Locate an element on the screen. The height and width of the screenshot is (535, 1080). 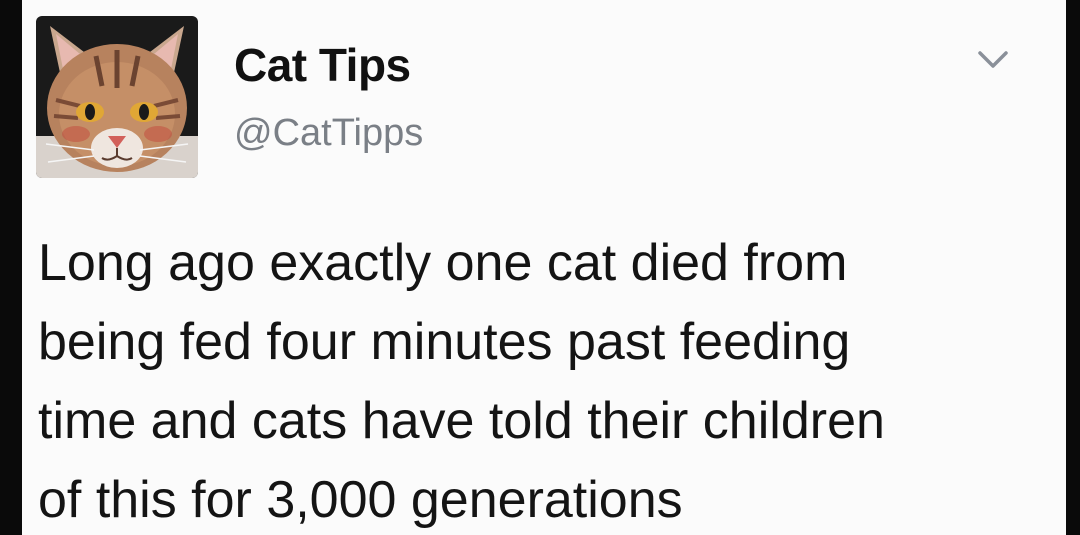
tweet-menu-button is located at coordinates (993, 60).